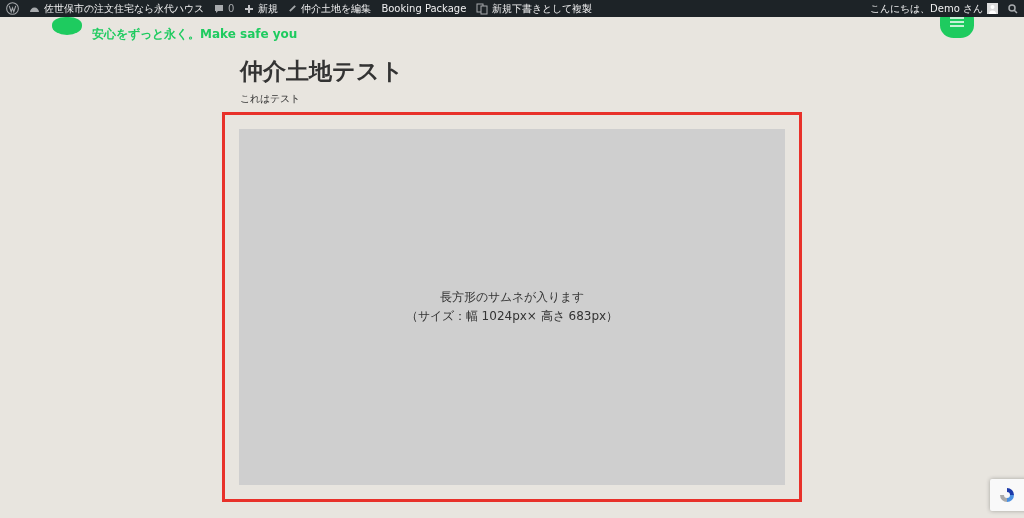 The image size is (1024, 518). Describe the element at coordinates (195, 34) in the screenshot. I see `logo-tagline: 安心をずっと永く。Make safe you` at that location.